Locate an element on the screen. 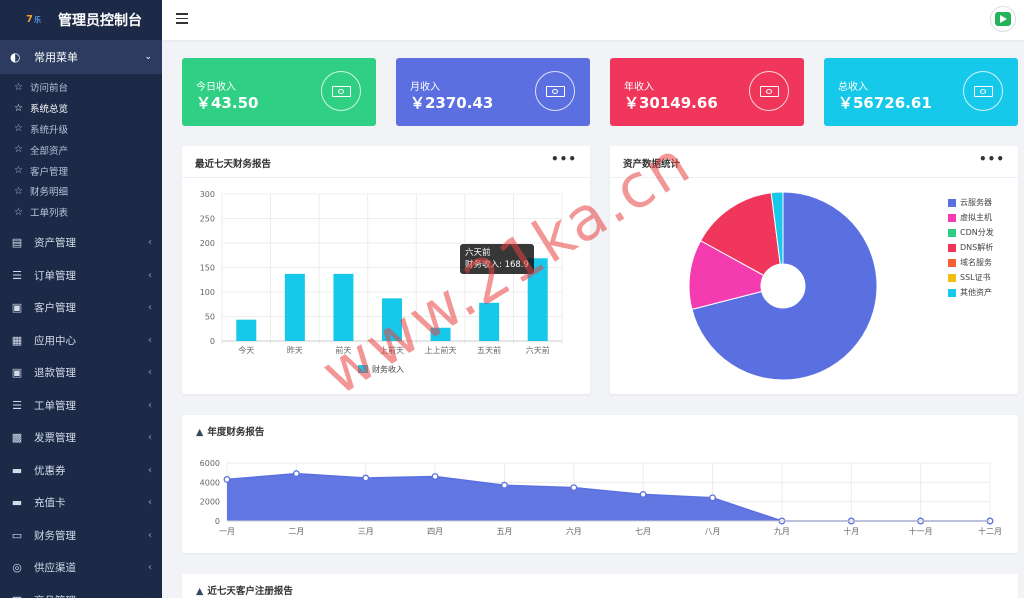 Image resolution: width=1024 pixels, height=598 pixels. stat-card: 月收入 ￥2370.43 is located at coordinates (493, 92).